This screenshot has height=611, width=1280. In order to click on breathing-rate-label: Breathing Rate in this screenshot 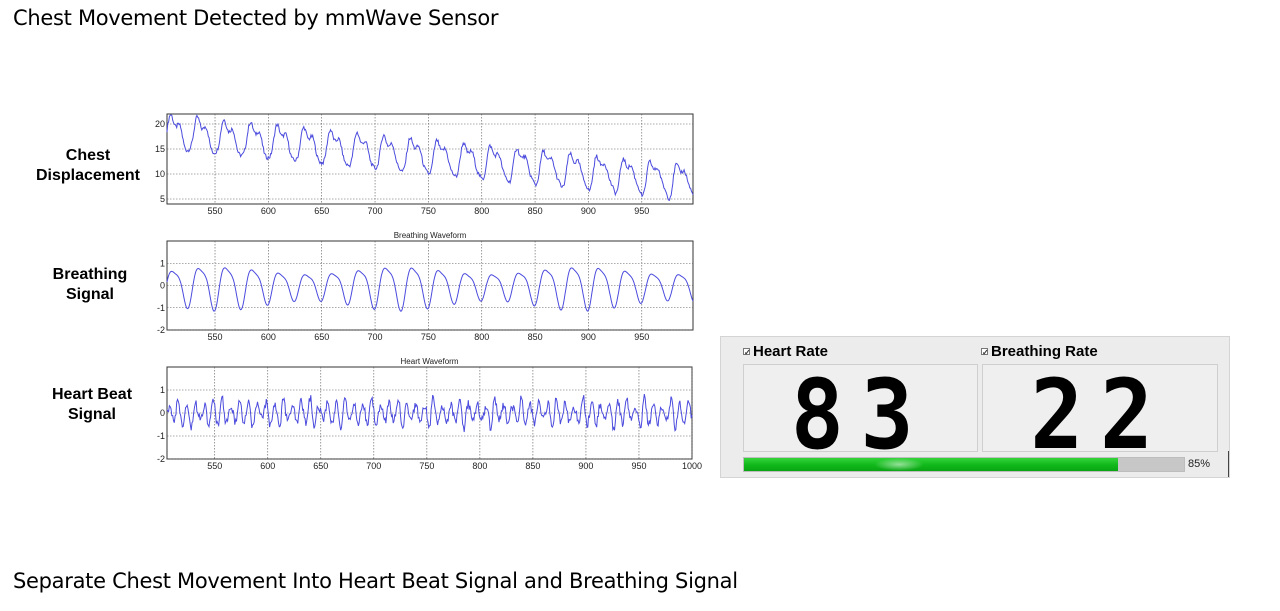, I will do `click(1044, 351)`.